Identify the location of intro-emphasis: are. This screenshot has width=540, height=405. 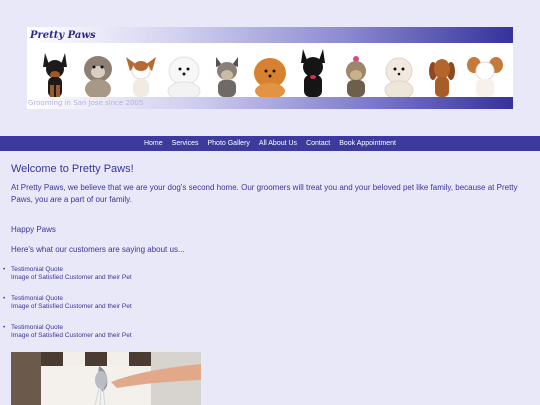
(56, 199).